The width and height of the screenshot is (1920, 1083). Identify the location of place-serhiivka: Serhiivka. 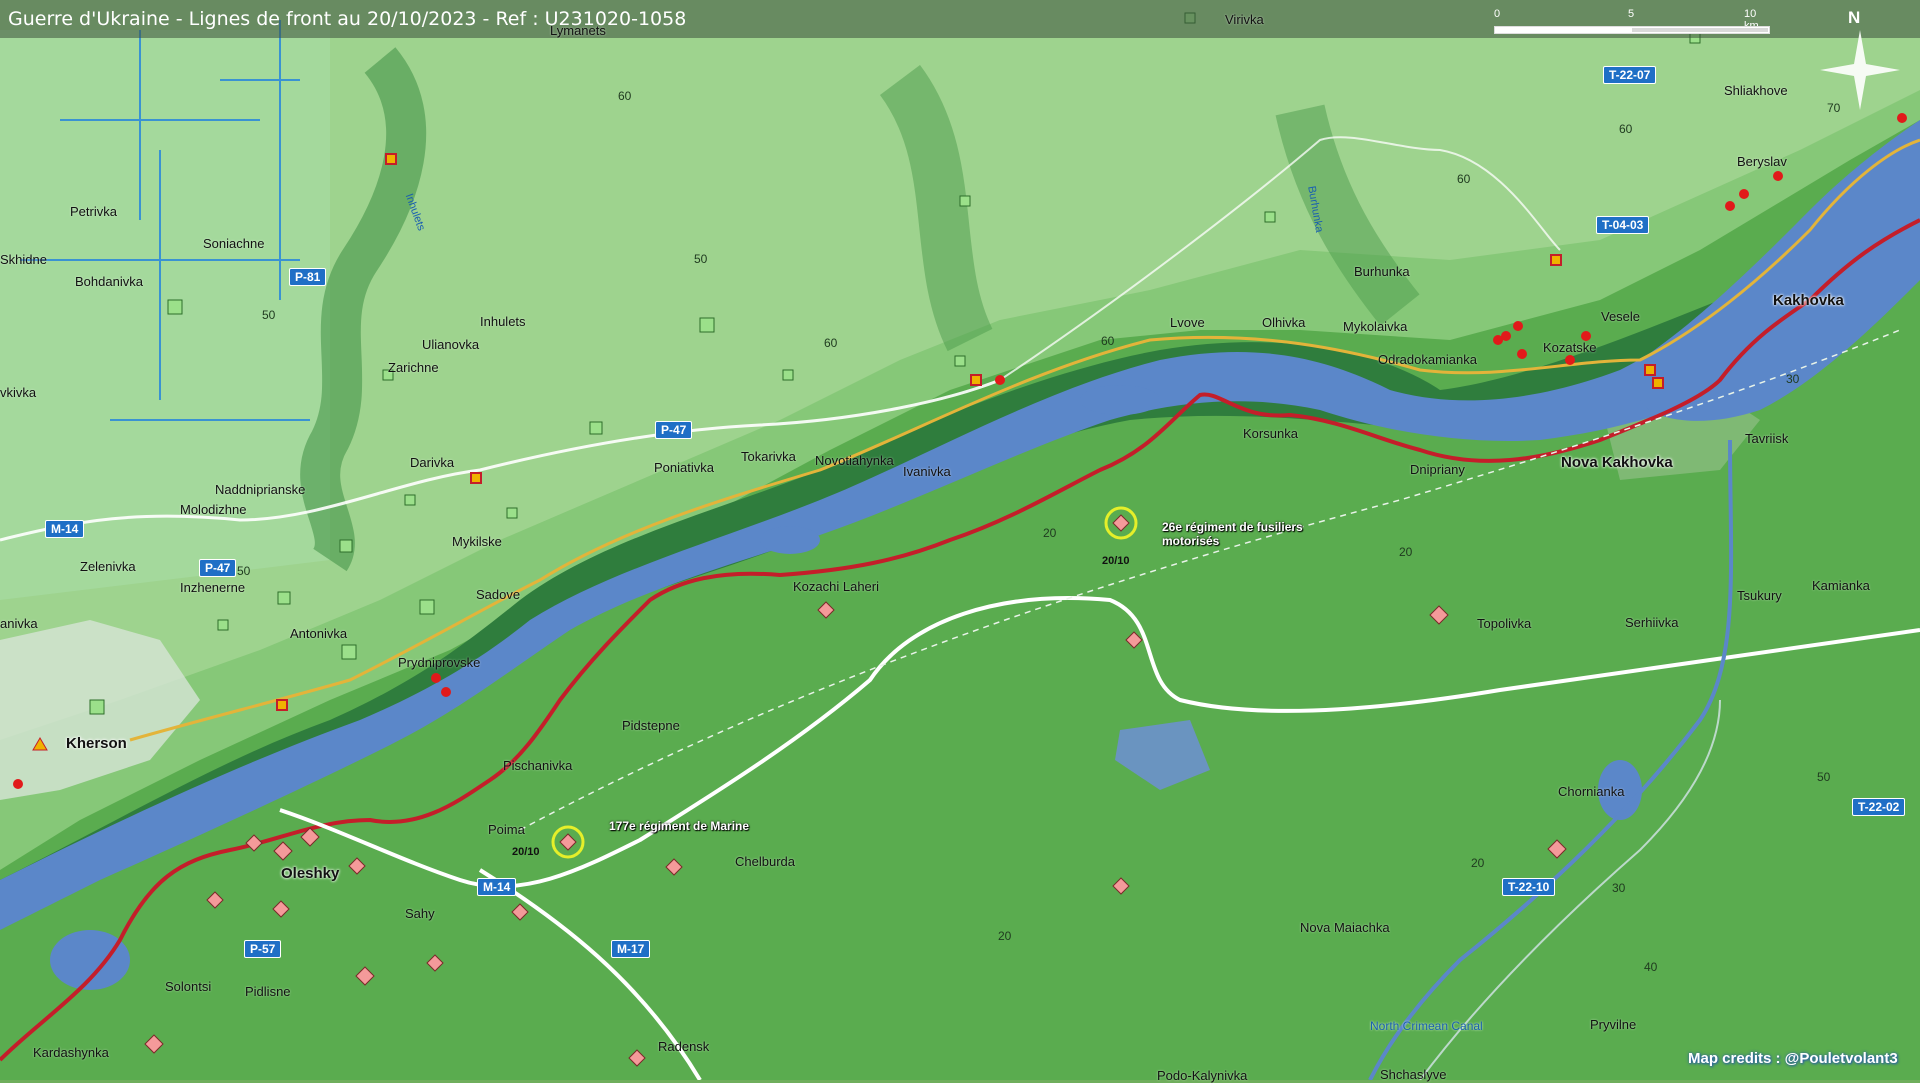
(1652, 622).